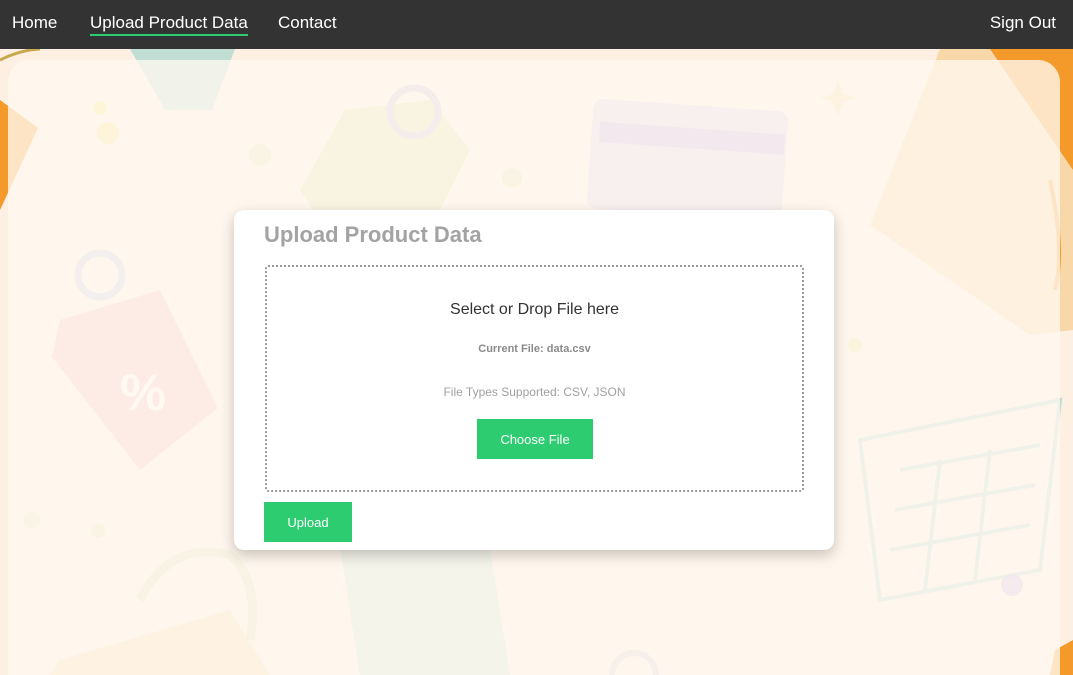 Image resolution: width=1073 pixels, height=675 pixels. Describe the element at coordinates (534, 392) in the screenshot. I see `supported-file-types: File Types Supported: CSV, JSON` at that location.